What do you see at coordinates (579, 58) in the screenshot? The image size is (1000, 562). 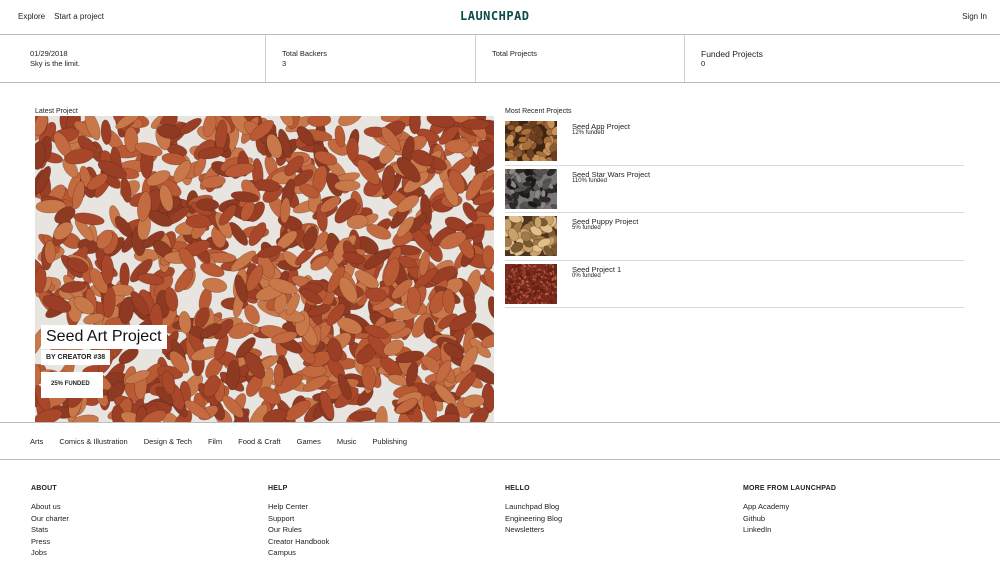 I see `projects-stat: Total Projects` at bounding box center [579, 58].